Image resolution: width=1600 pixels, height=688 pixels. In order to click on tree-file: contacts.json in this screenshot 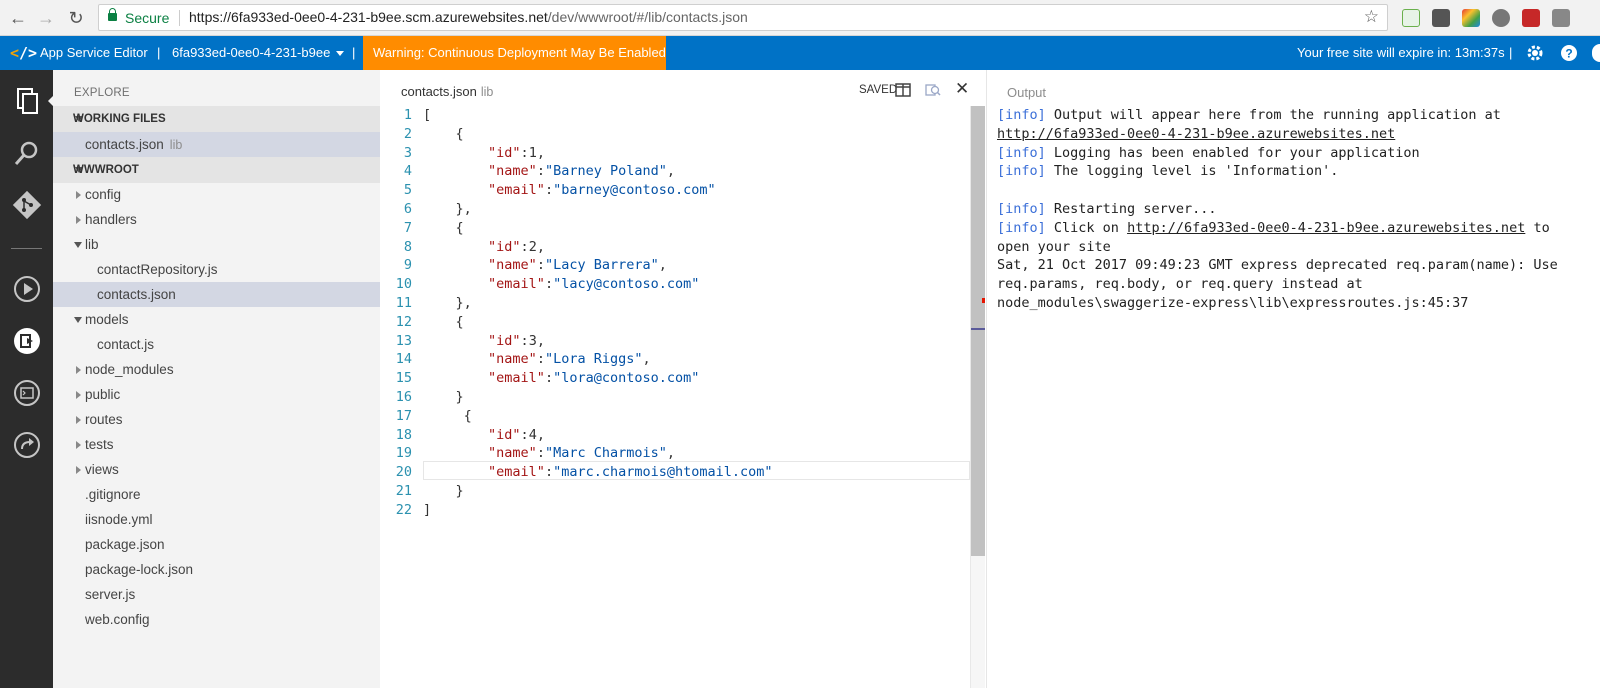, I will do `click(216, 294)`.